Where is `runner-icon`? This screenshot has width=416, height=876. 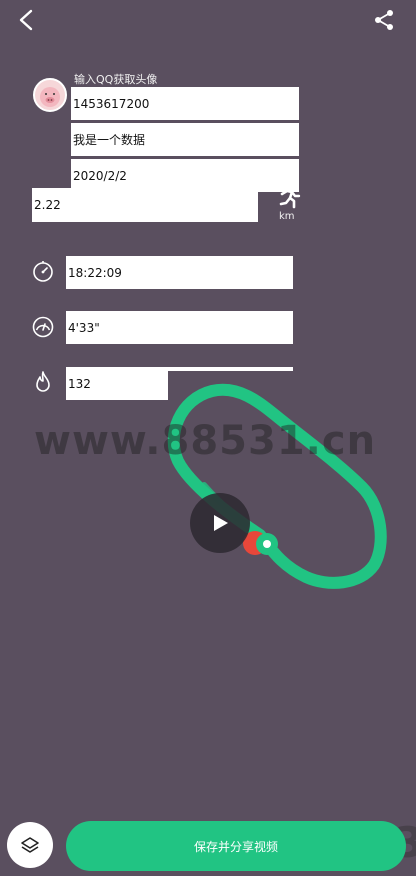 runner-icon is located at coordinates (290, 197).